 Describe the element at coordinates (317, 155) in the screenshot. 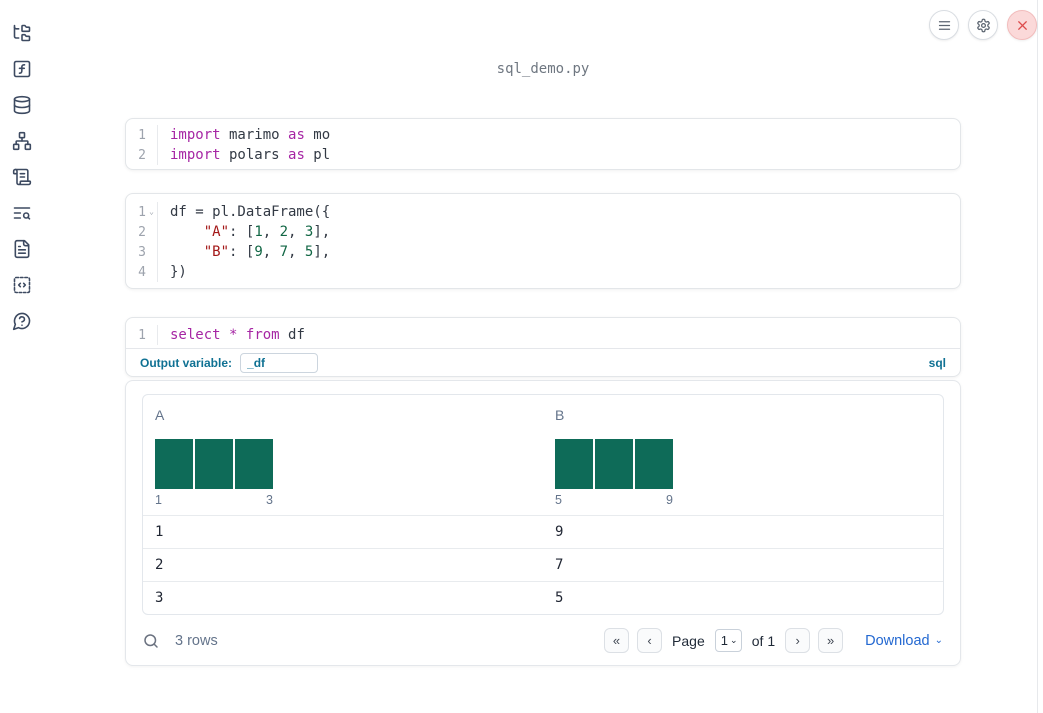

I see `code-token: pl` at that location.